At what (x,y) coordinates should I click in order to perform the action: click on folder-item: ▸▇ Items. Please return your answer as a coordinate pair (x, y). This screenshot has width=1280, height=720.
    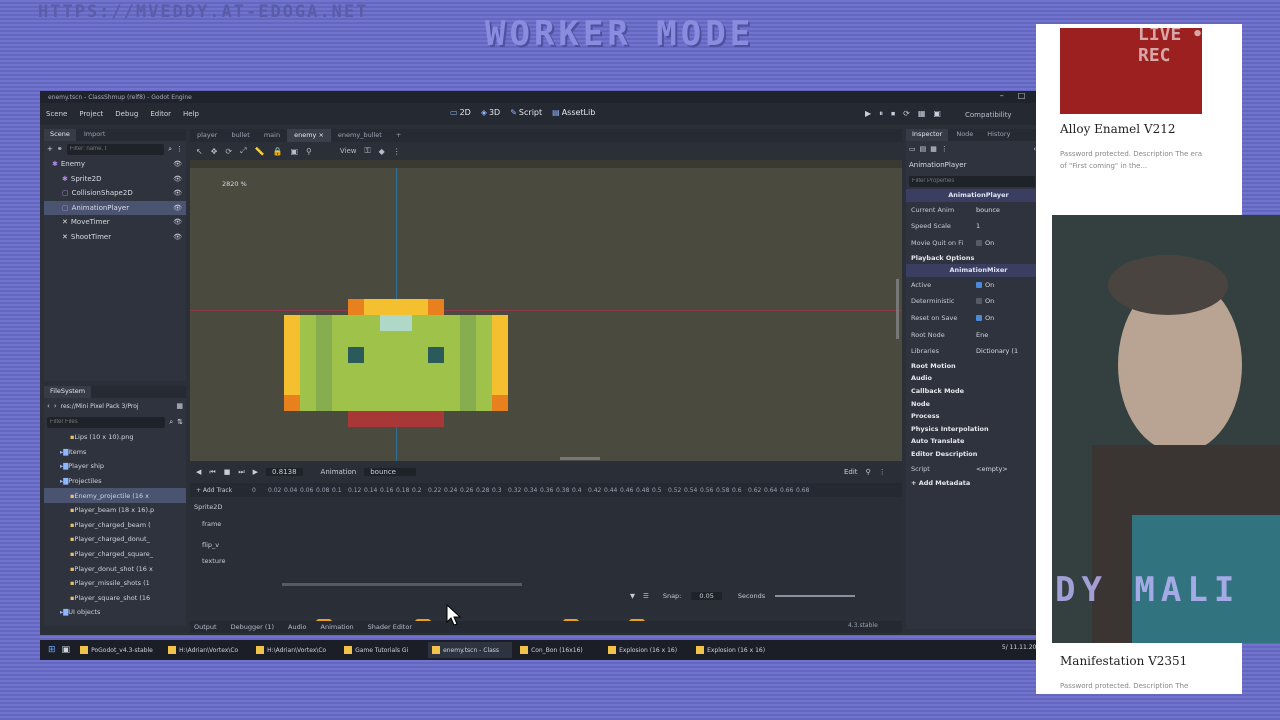
    Looking at the image, I should click on (115, 452).